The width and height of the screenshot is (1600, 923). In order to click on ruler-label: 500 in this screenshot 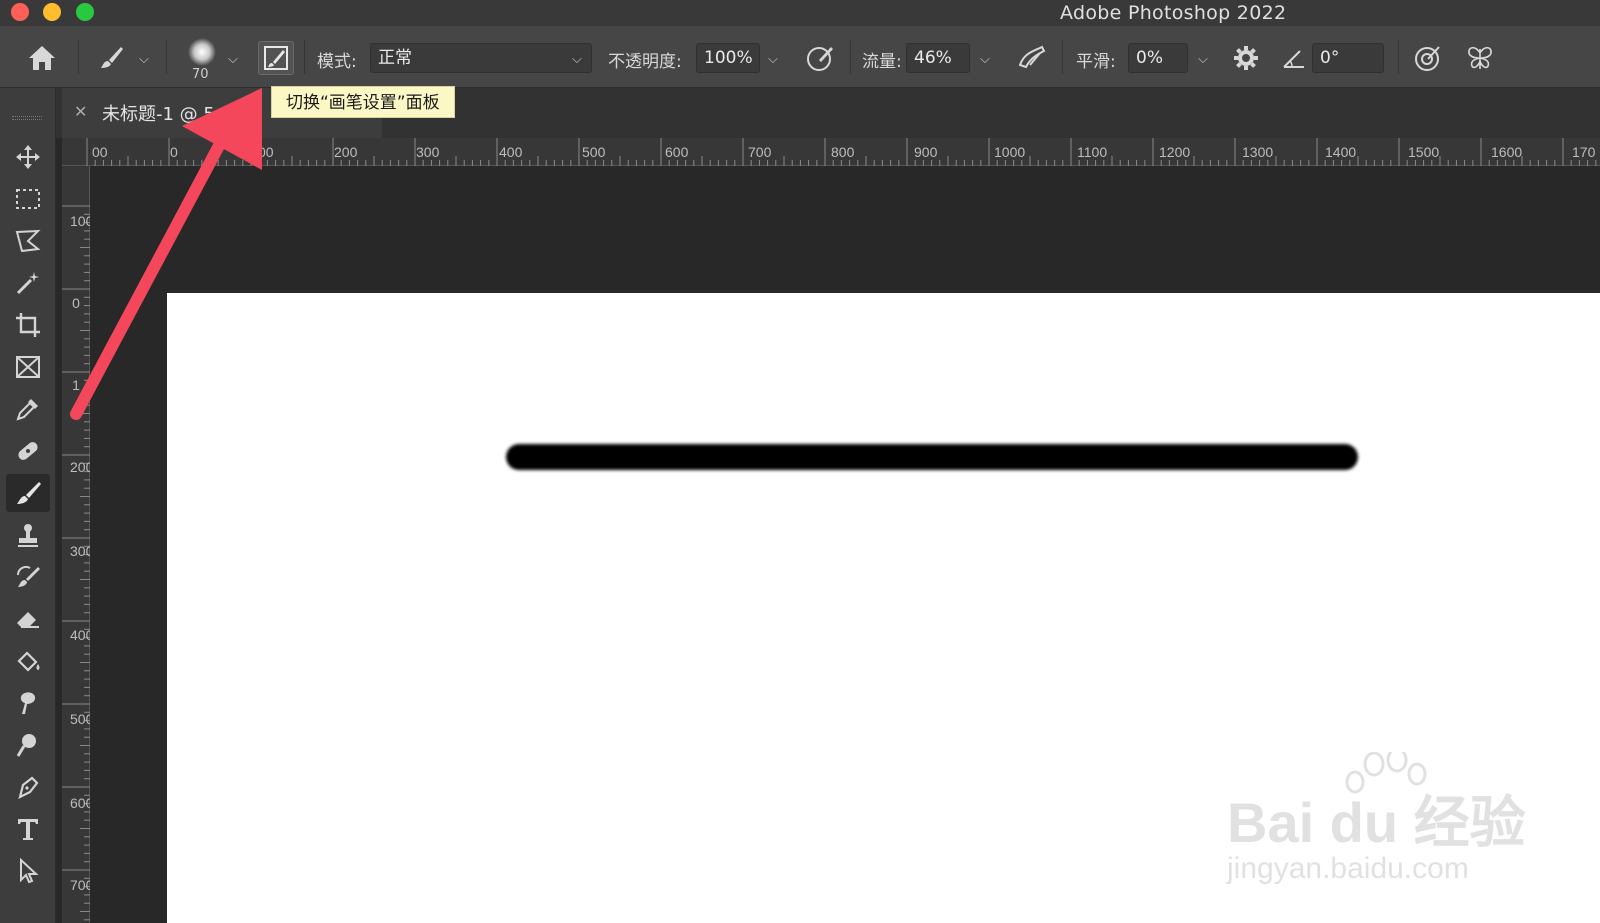, I will do `click(594, 152)`.